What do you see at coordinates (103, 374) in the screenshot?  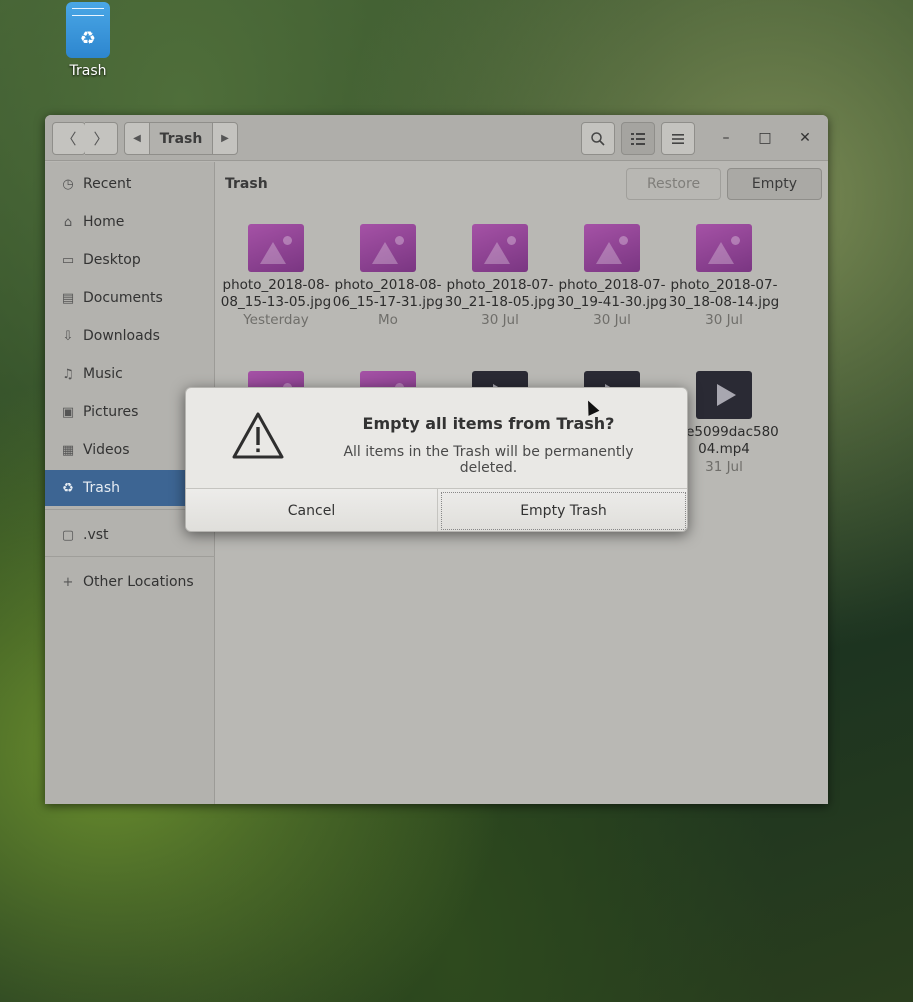 I see `sidebar-item-label: Music` at bounding box center [103, 374].